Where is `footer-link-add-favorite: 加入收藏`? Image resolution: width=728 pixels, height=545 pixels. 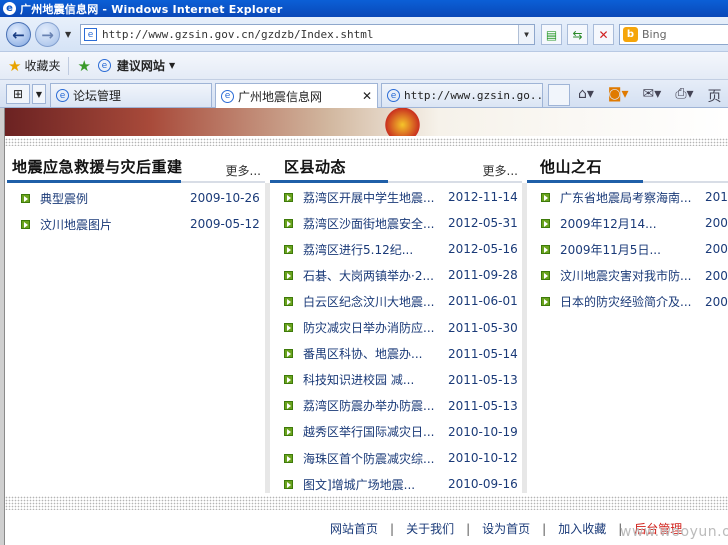 footer-link-add-favorite: 加入收藏 is located at coordinates (582, 529).